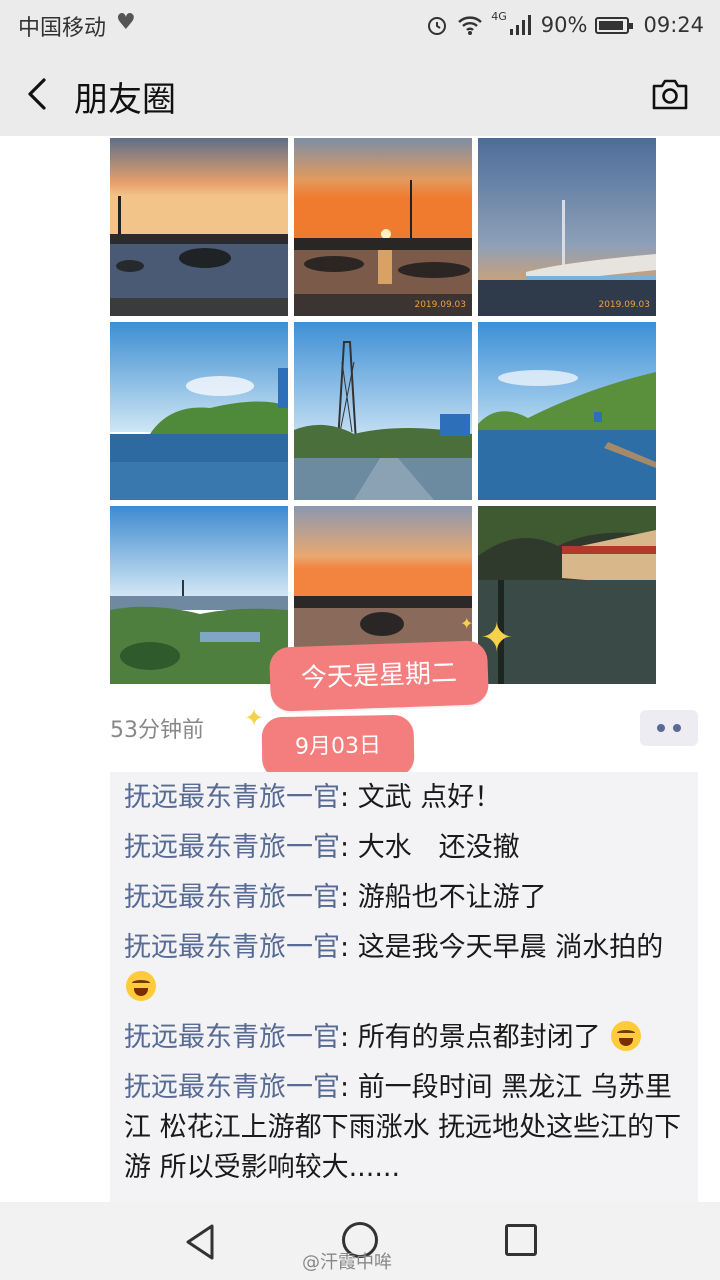 This screenshot has height=1280, width=720. I want to click on battery-level, so click(611, 25).